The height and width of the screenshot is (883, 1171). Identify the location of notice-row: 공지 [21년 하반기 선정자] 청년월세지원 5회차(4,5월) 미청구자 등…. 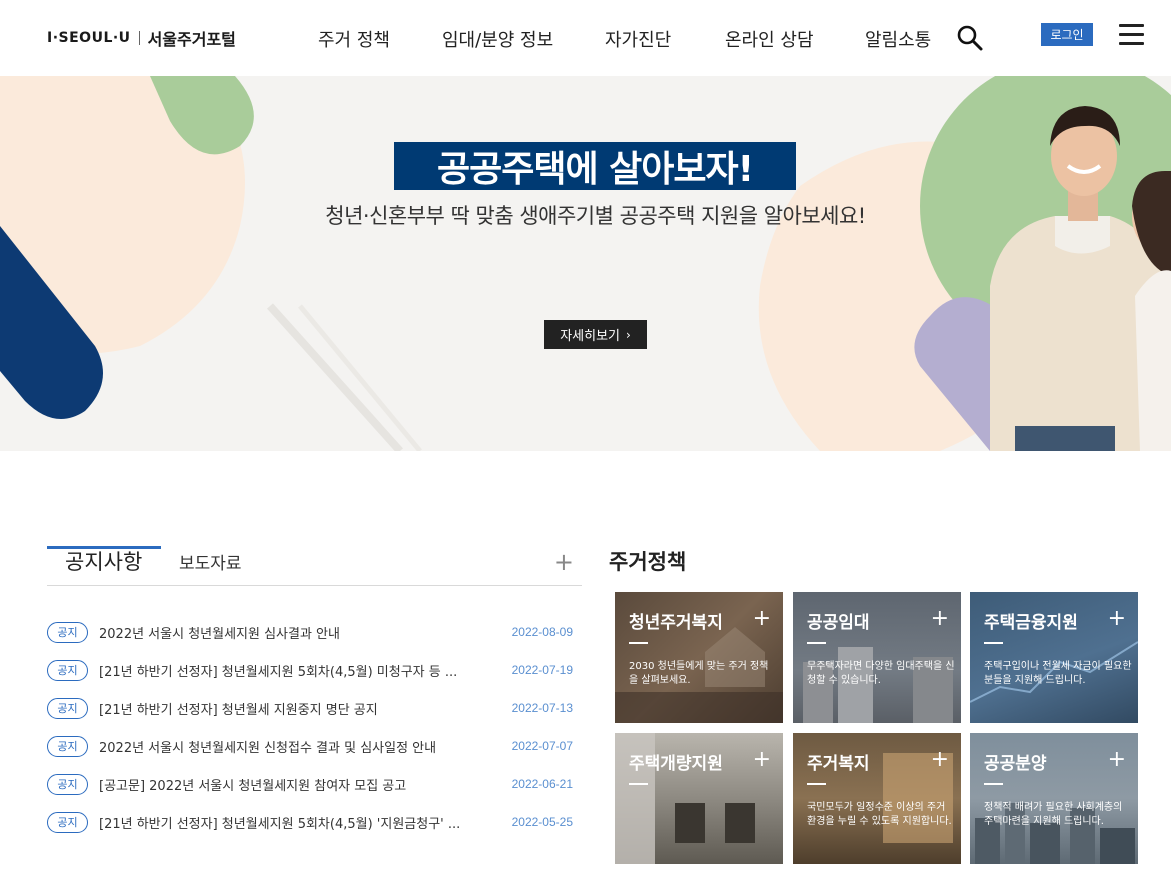
(312, 670).